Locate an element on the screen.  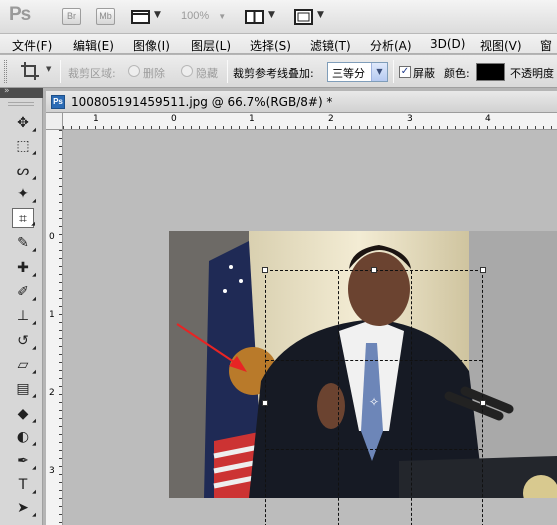
eyedropper-tool-button: ✎ ◢ is located at coordinates (24, 243).